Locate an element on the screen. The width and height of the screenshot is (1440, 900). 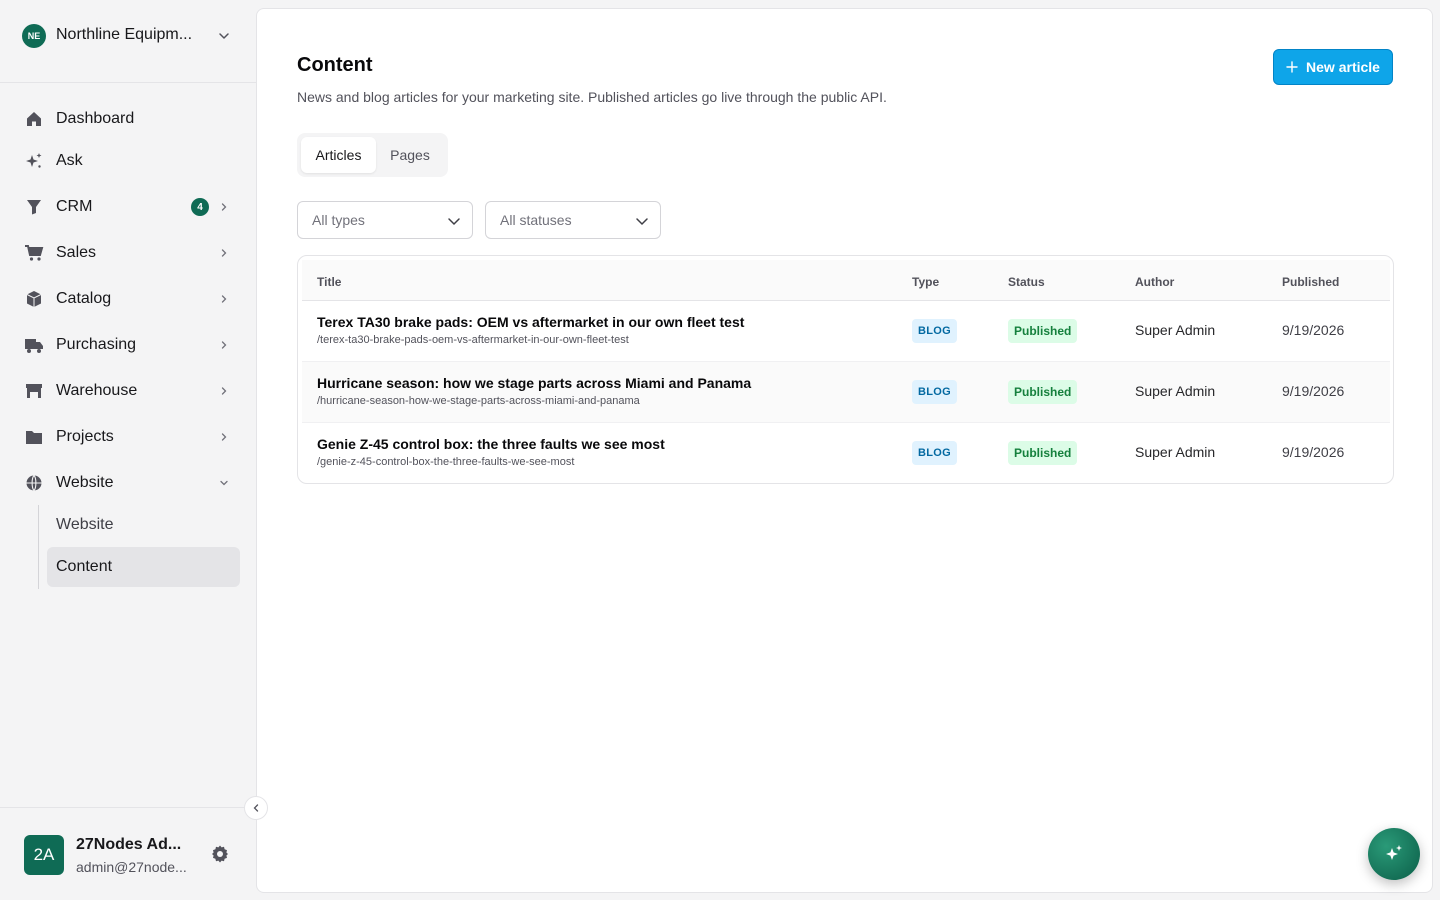
tab-articles: Articles is located at coordinates (338, 155).